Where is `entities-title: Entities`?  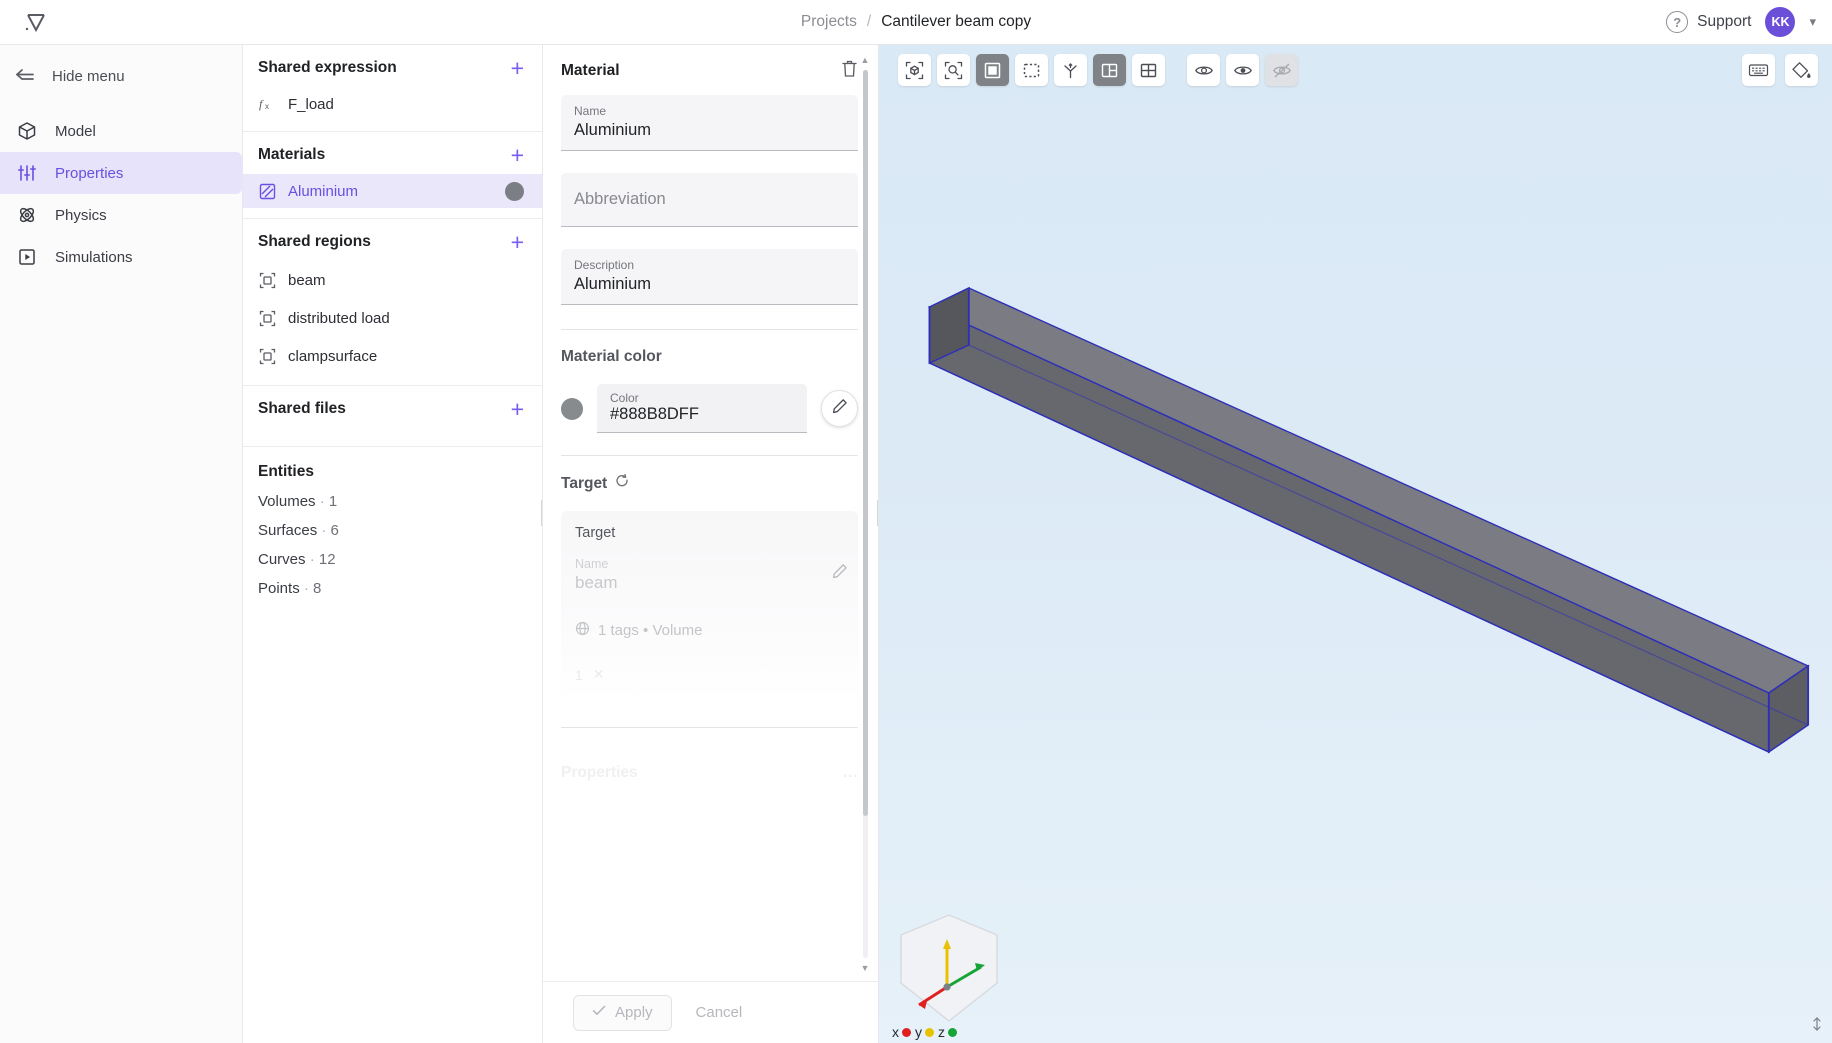
entities-title: Entities is located at coordinates (286, 471).